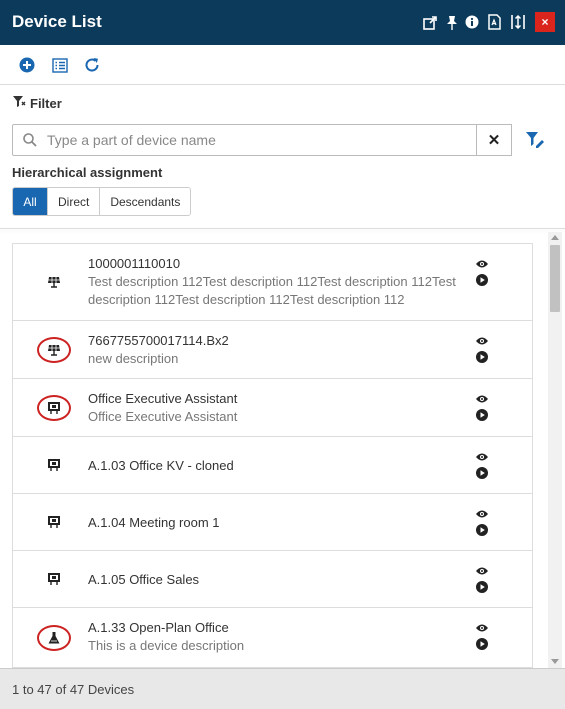  Describe the element at coordinates (555, 661) in the screenshot. I see `scroll-down-icon` at that location.